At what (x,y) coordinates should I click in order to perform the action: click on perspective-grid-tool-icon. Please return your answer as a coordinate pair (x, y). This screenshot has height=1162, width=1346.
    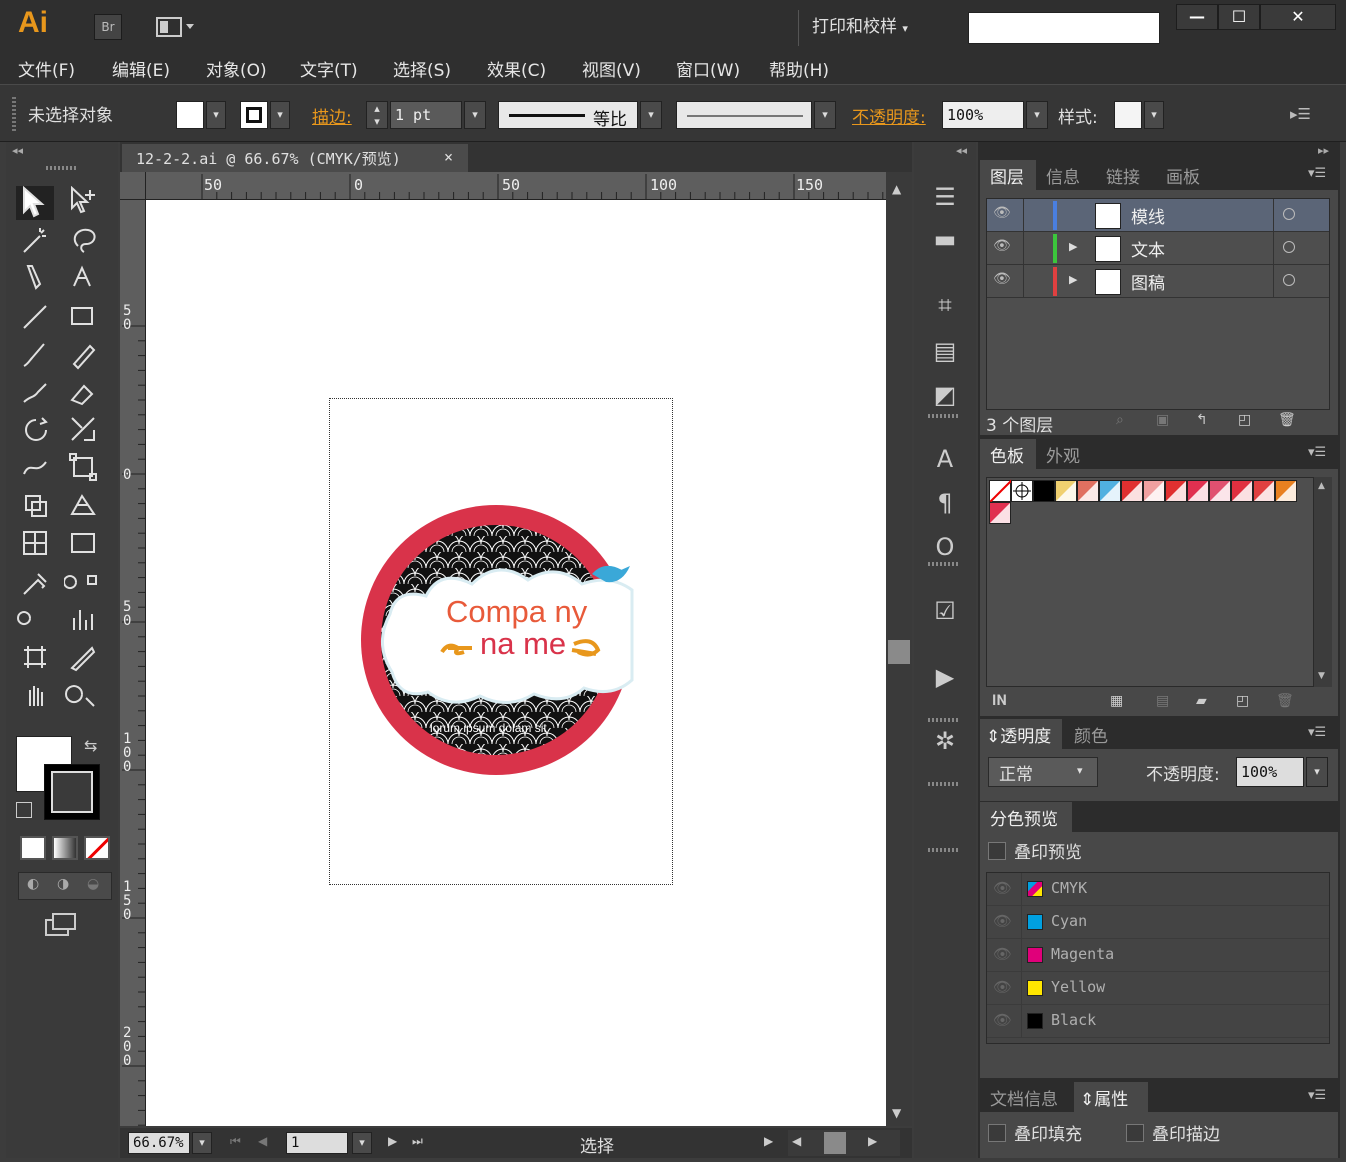
    Looking at the image, I should click on (83, 507).